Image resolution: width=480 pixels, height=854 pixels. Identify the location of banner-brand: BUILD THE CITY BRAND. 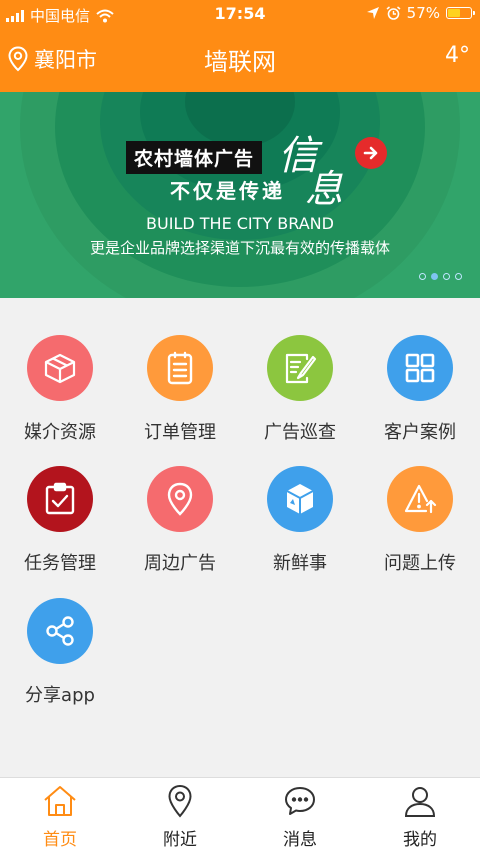
(240, 223).